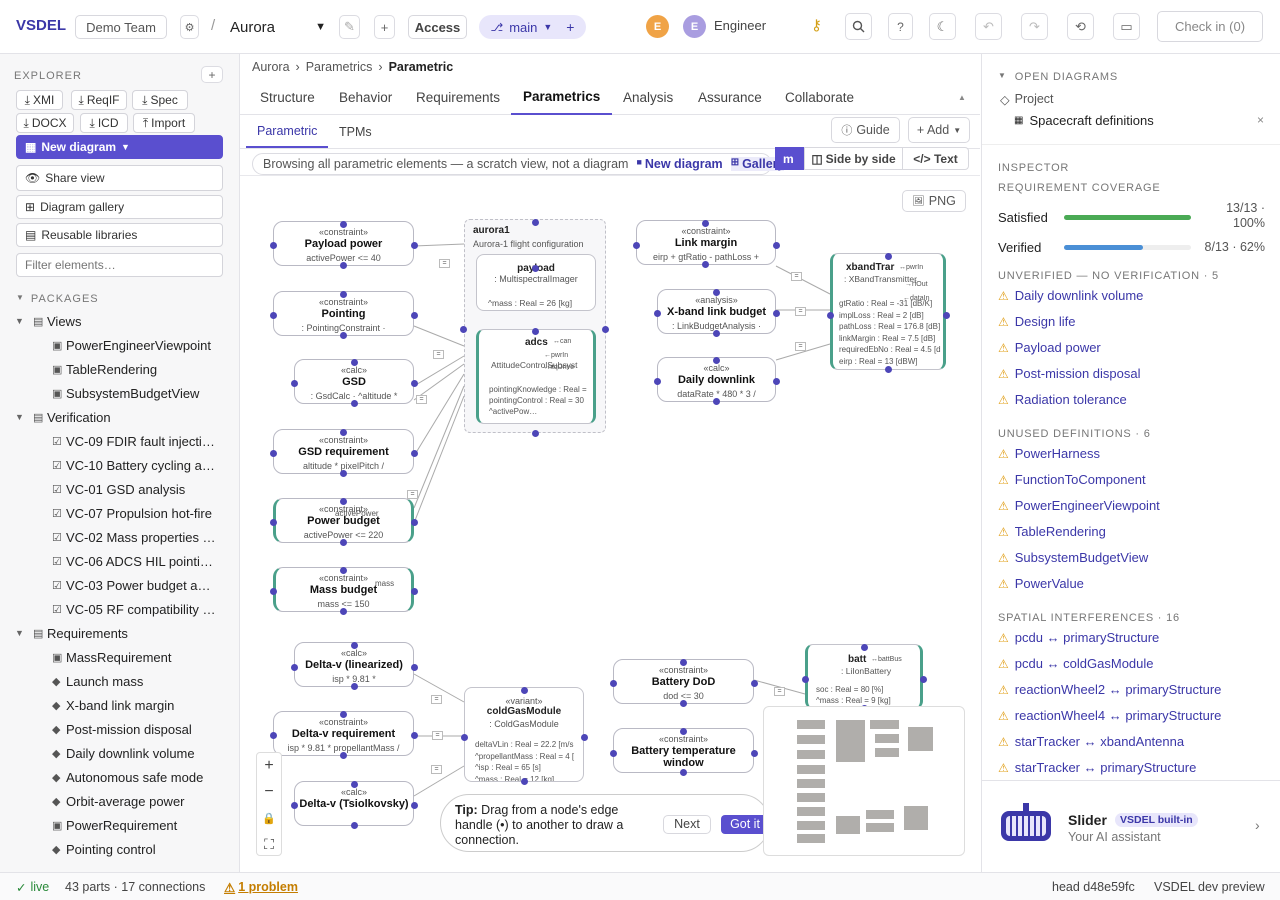 Image resolution: width=1280 pixels, height=900 pixels. I want to click on tip-got-it-button: Got it, so click(745, 824).